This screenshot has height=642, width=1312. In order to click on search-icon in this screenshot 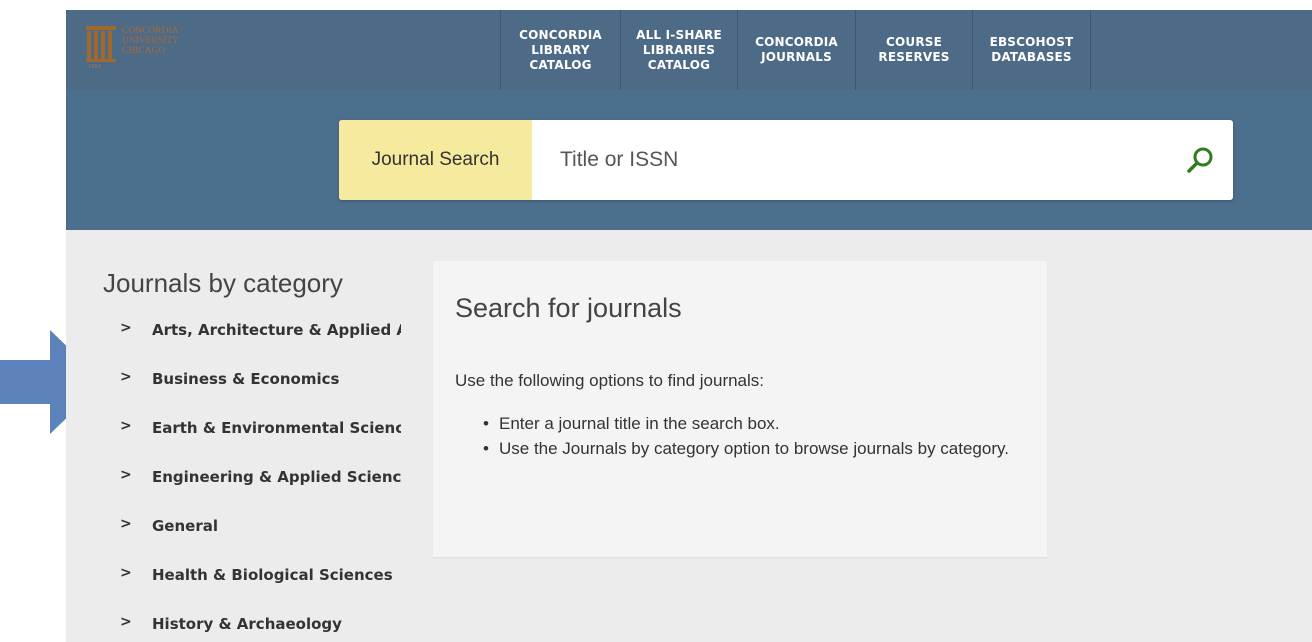, I will do `click(1200, 160)`.